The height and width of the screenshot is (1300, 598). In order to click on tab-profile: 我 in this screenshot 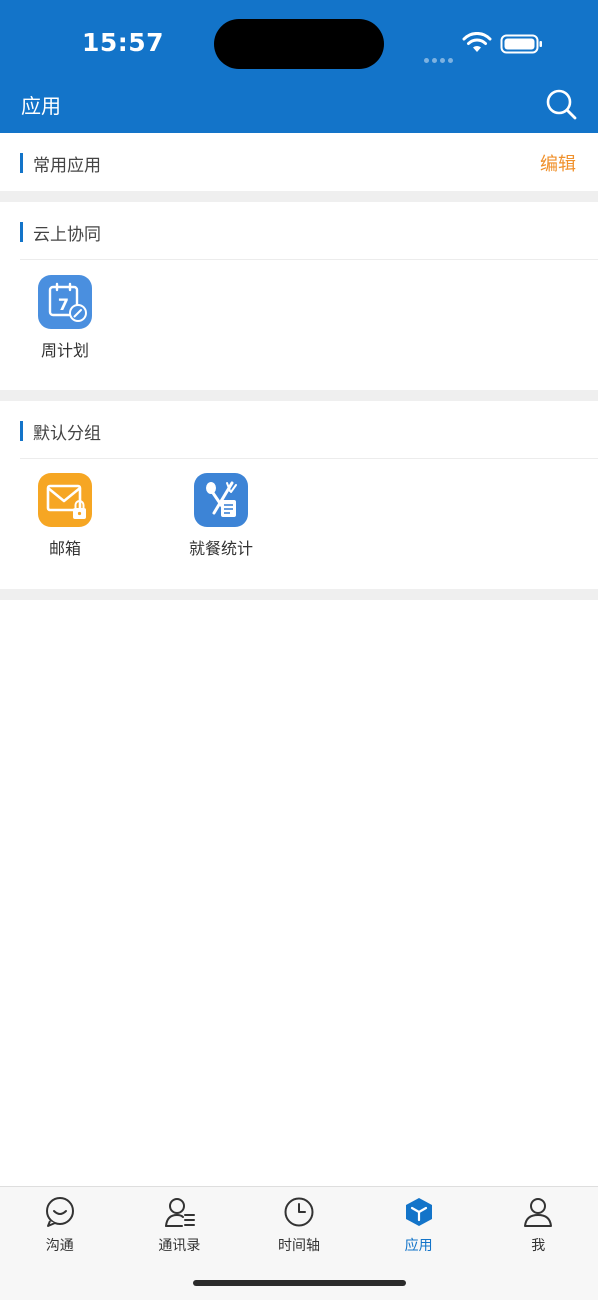, I will do `click(538, 1227)`.